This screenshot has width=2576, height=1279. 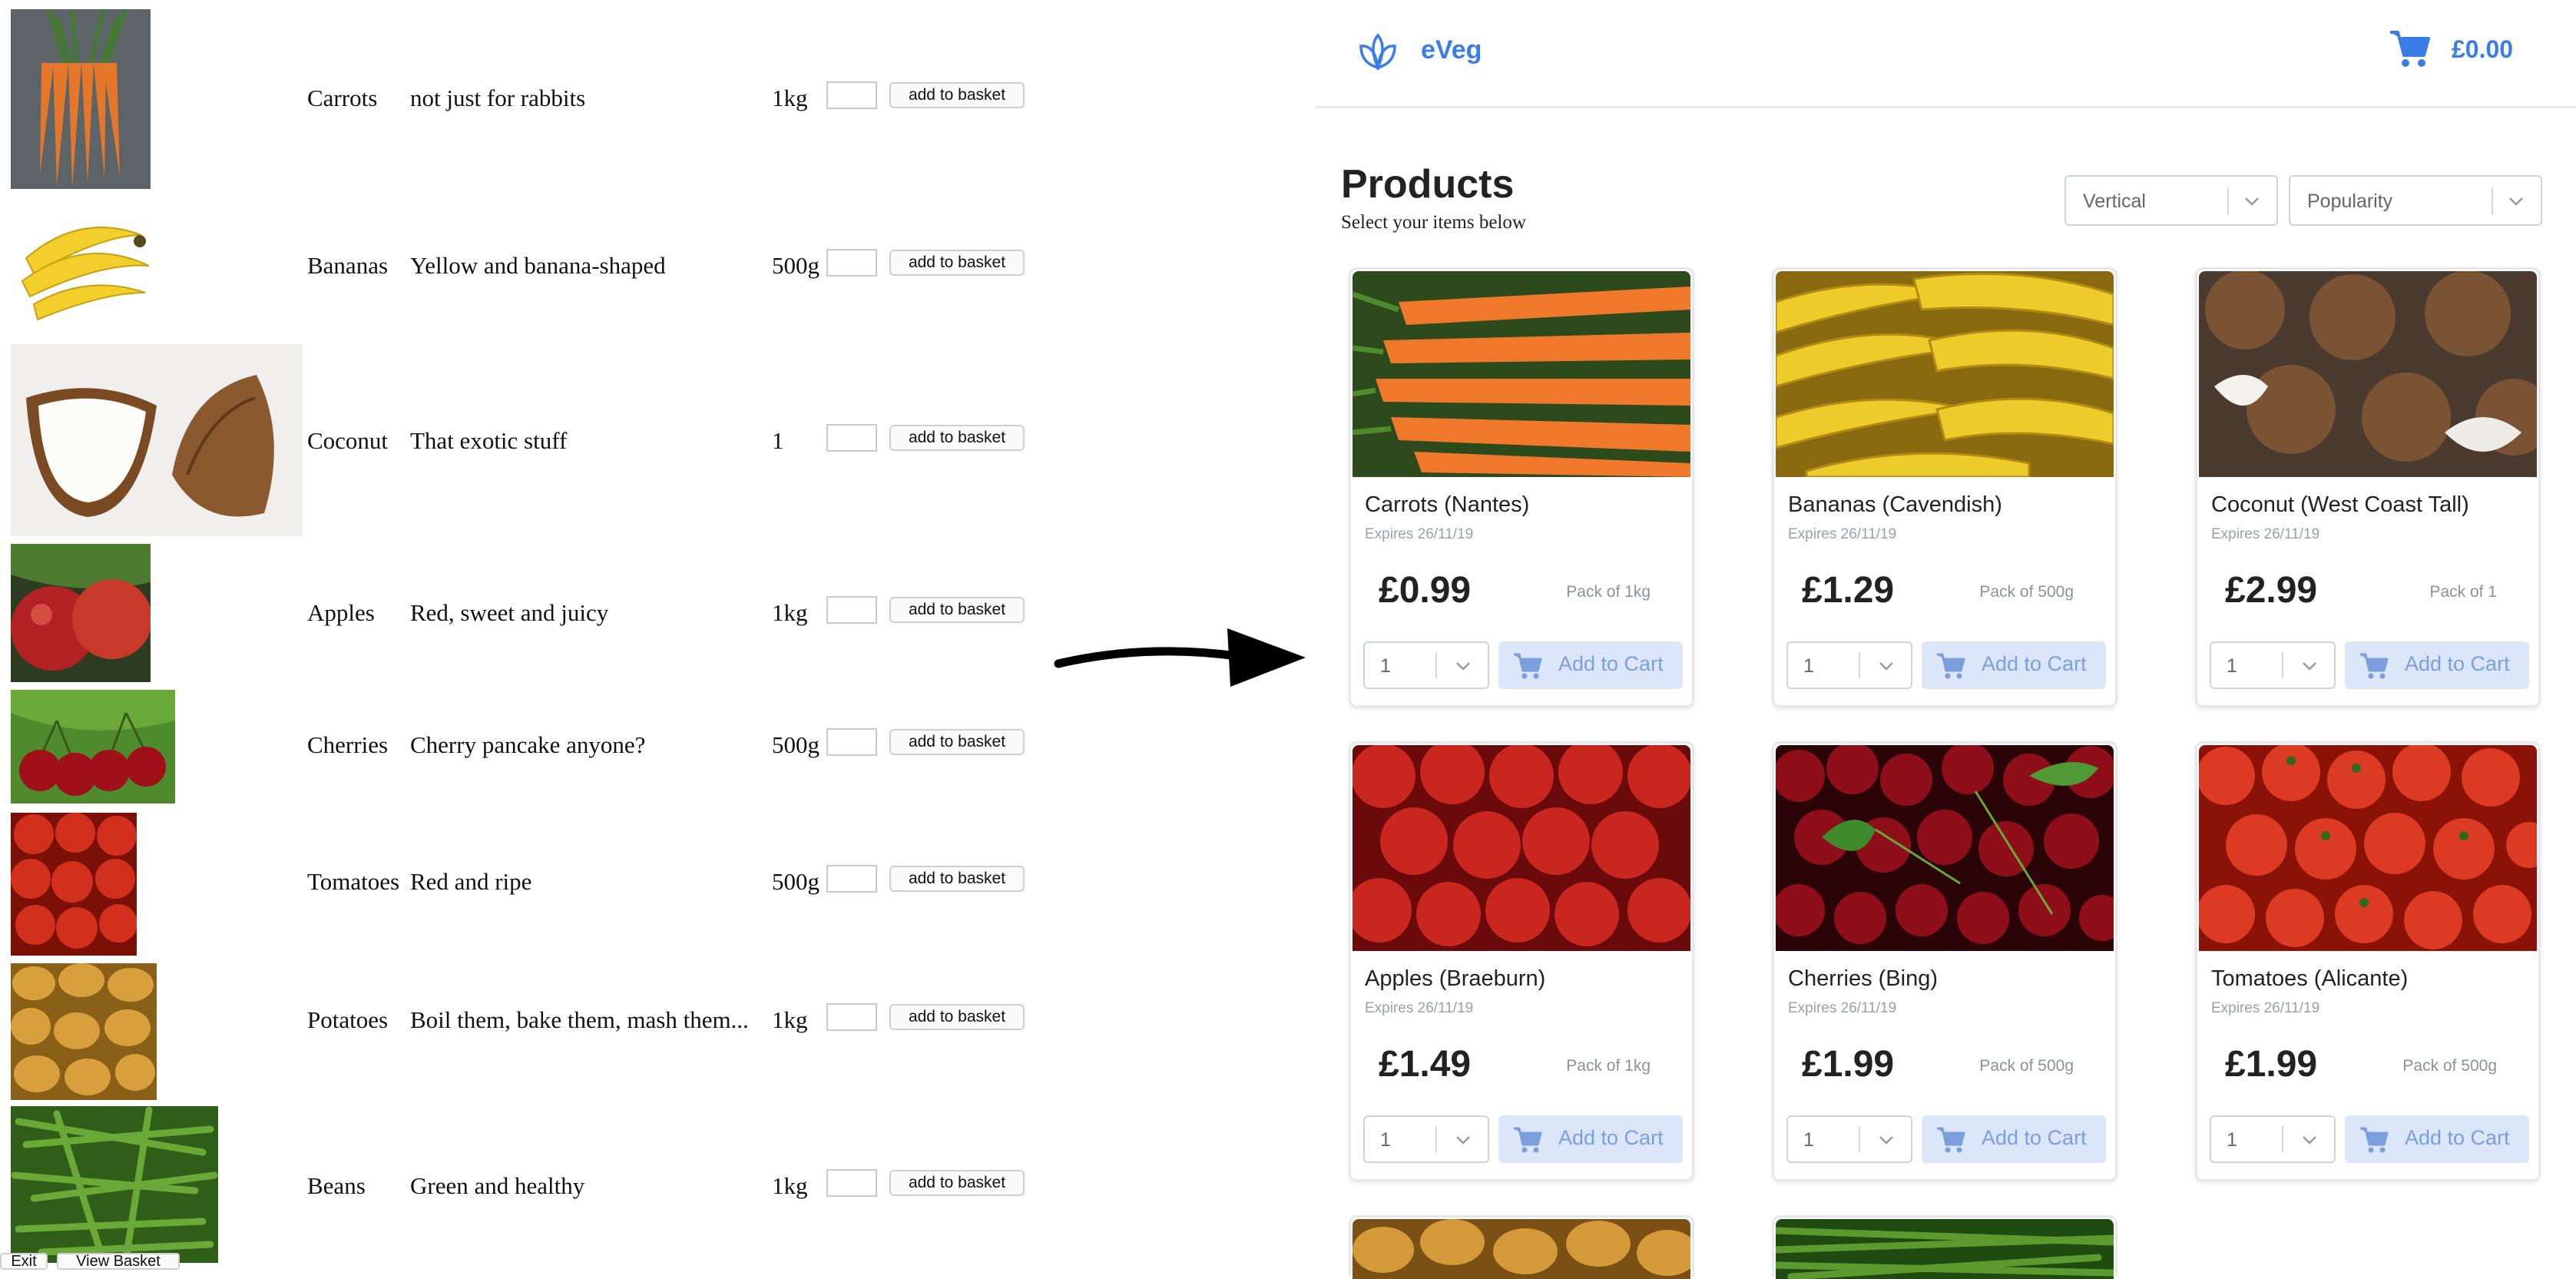 I want to click on product-name: Tomatoes (Alicante), so click(x=2310, y=978).